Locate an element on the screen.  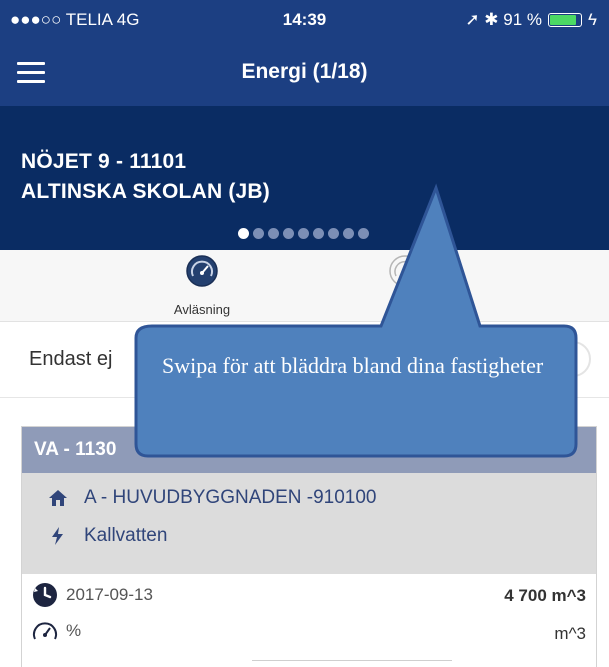
history-clock-icon is located at coordinates (45, 595).